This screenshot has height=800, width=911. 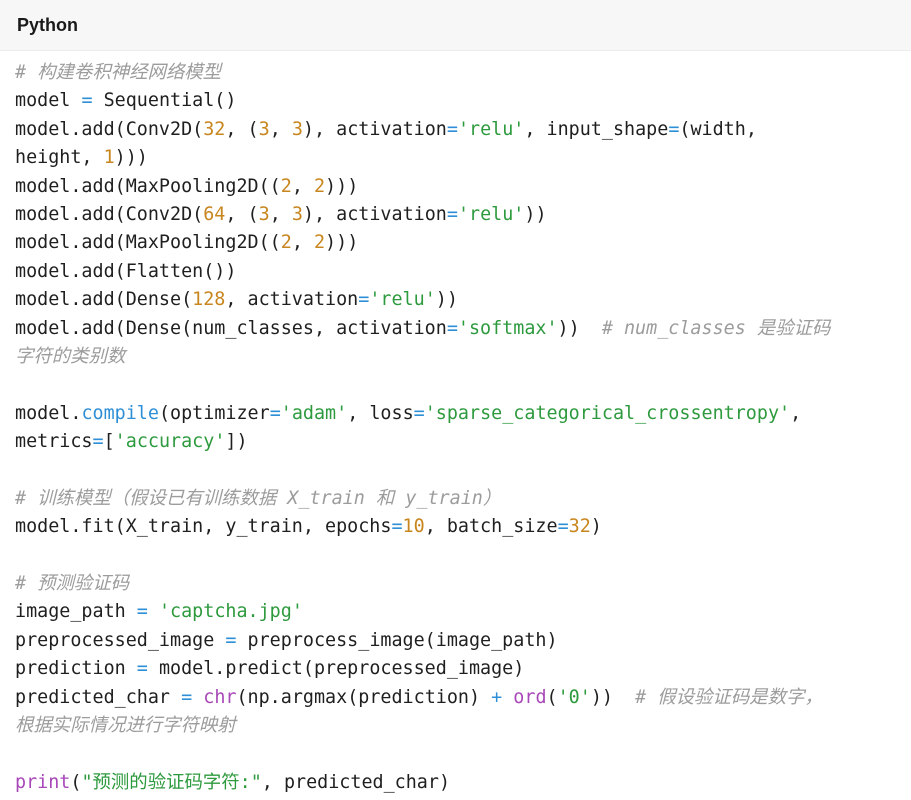 I want to click on code-line: # 预测验证码, so click(x=463, y=584).